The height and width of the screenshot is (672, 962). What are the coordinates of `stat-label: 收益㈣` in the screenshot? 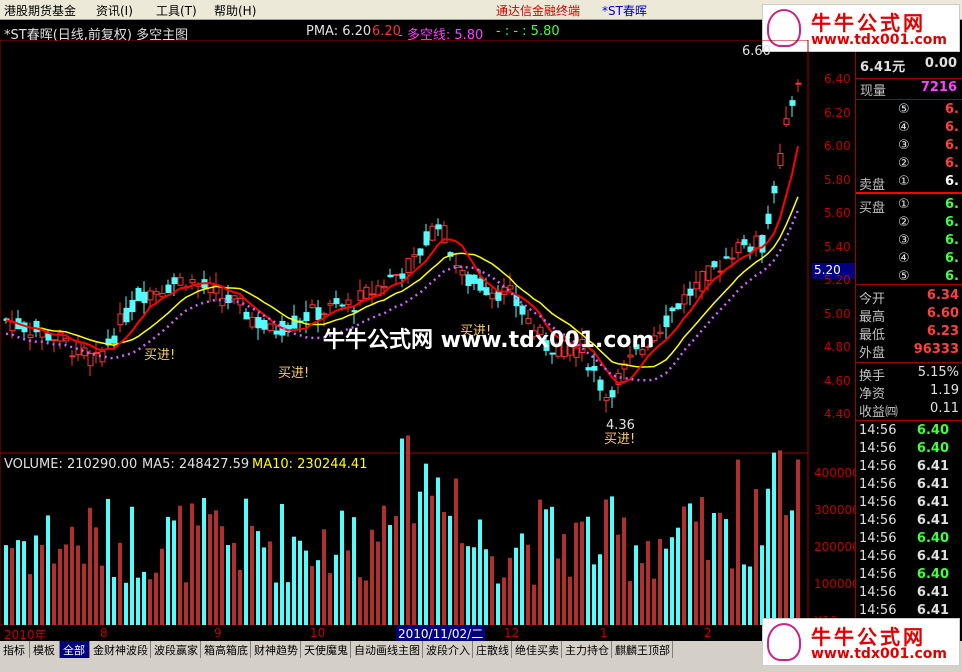 It's located at (879, 412).